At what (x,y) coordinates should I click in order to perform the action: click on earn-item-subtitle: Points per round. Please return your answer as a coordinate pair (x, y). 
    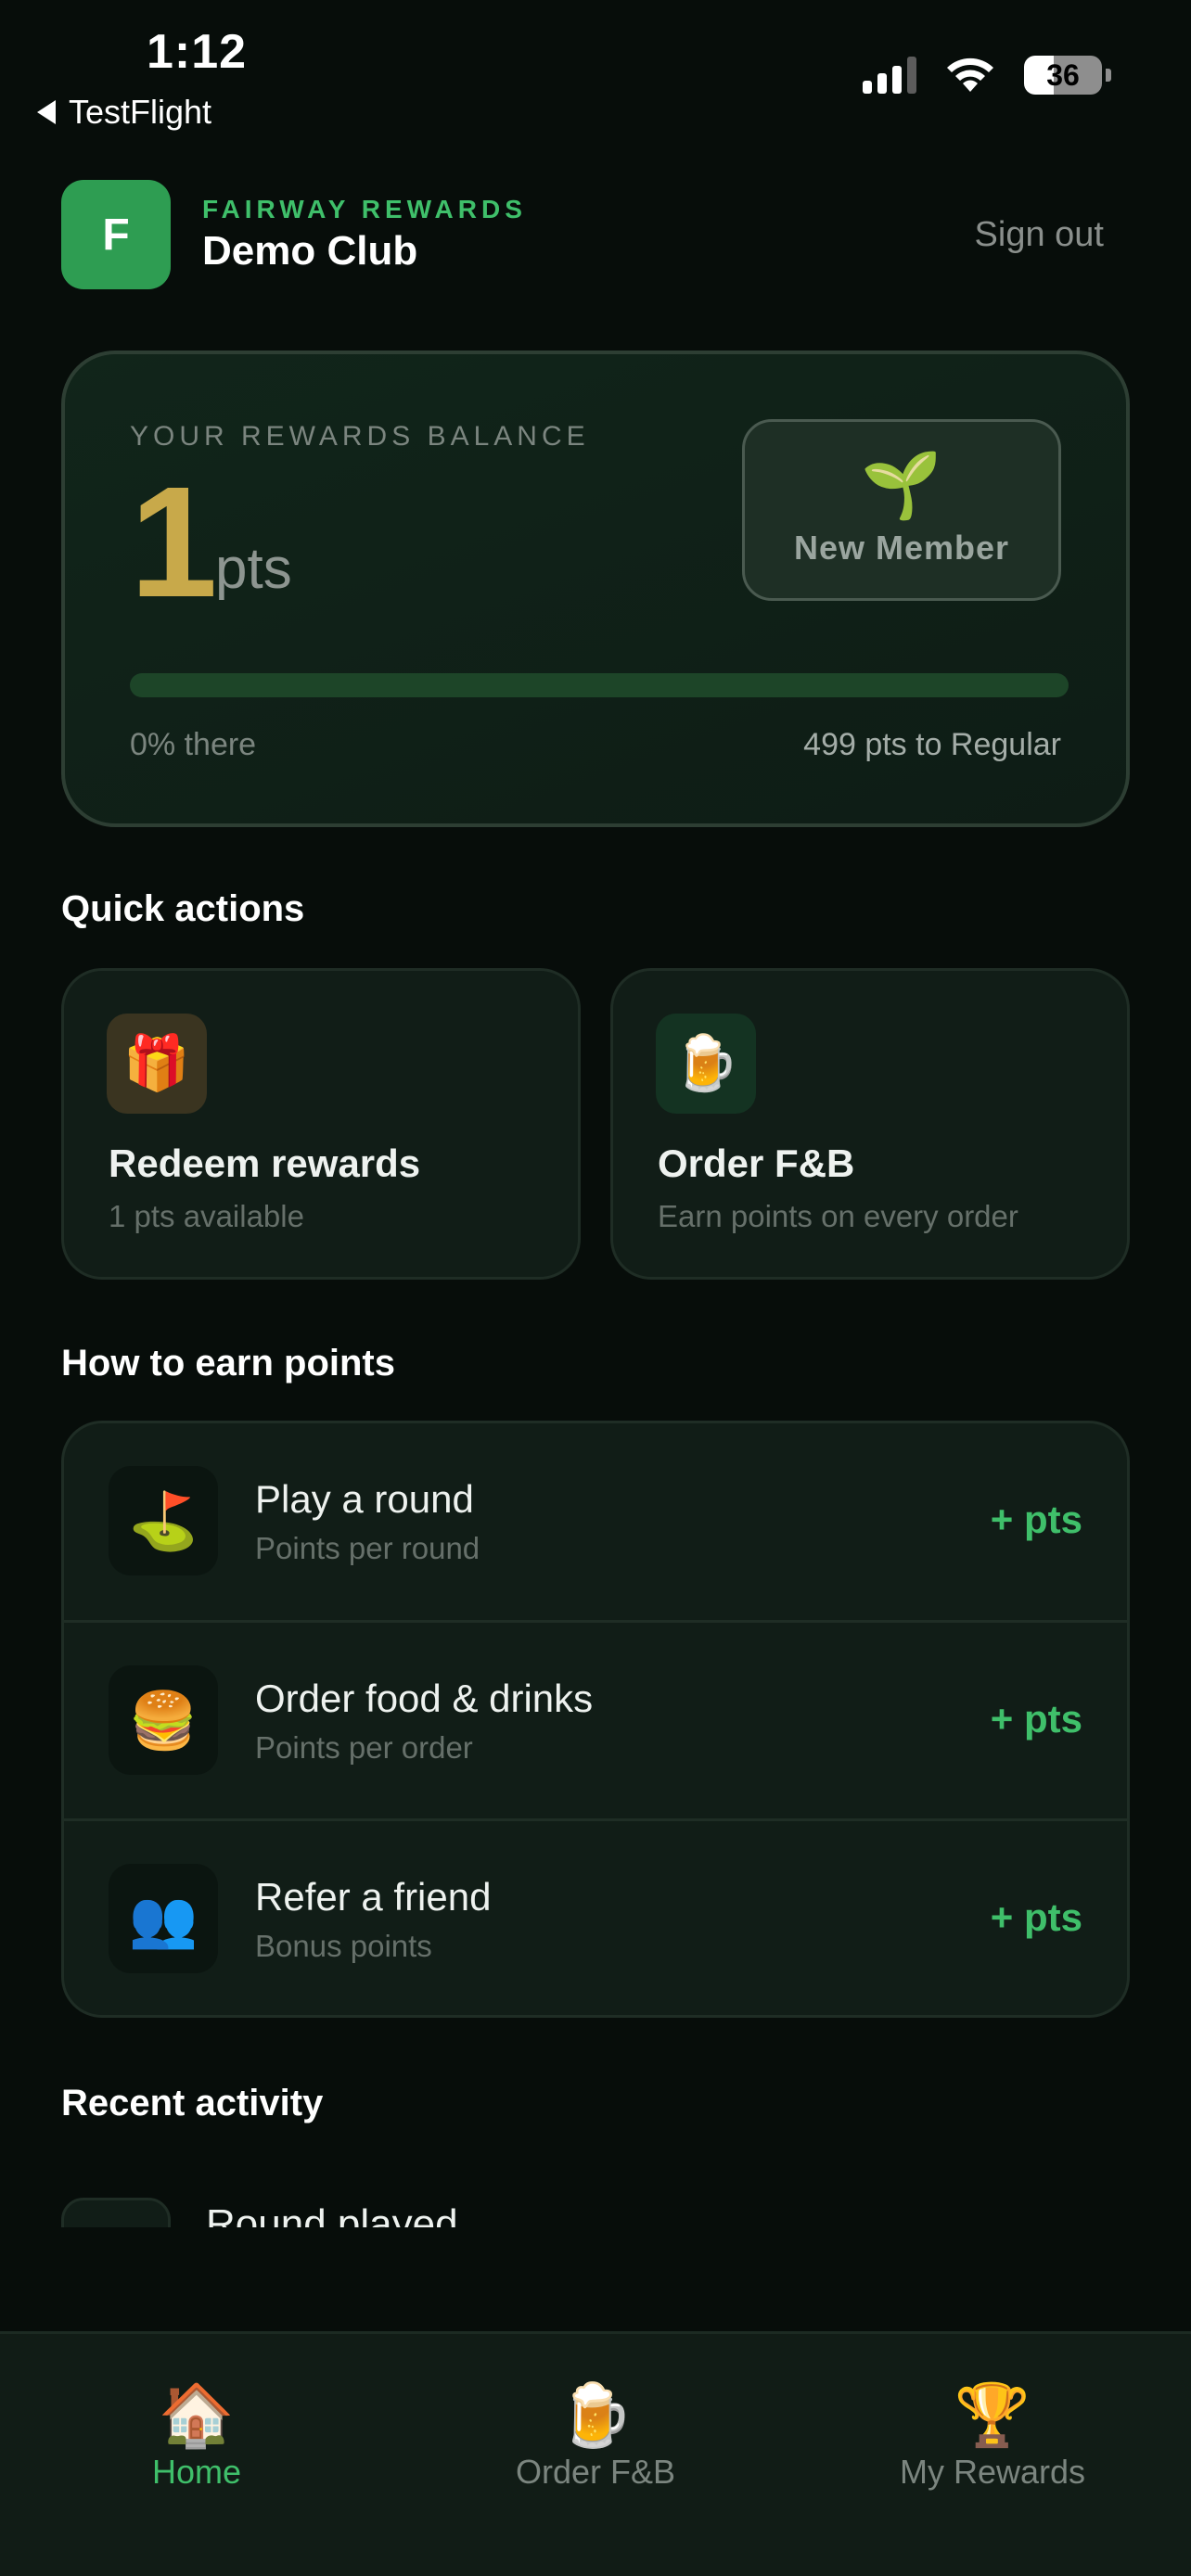
    Looking at the image, I should click on (367, 1548).